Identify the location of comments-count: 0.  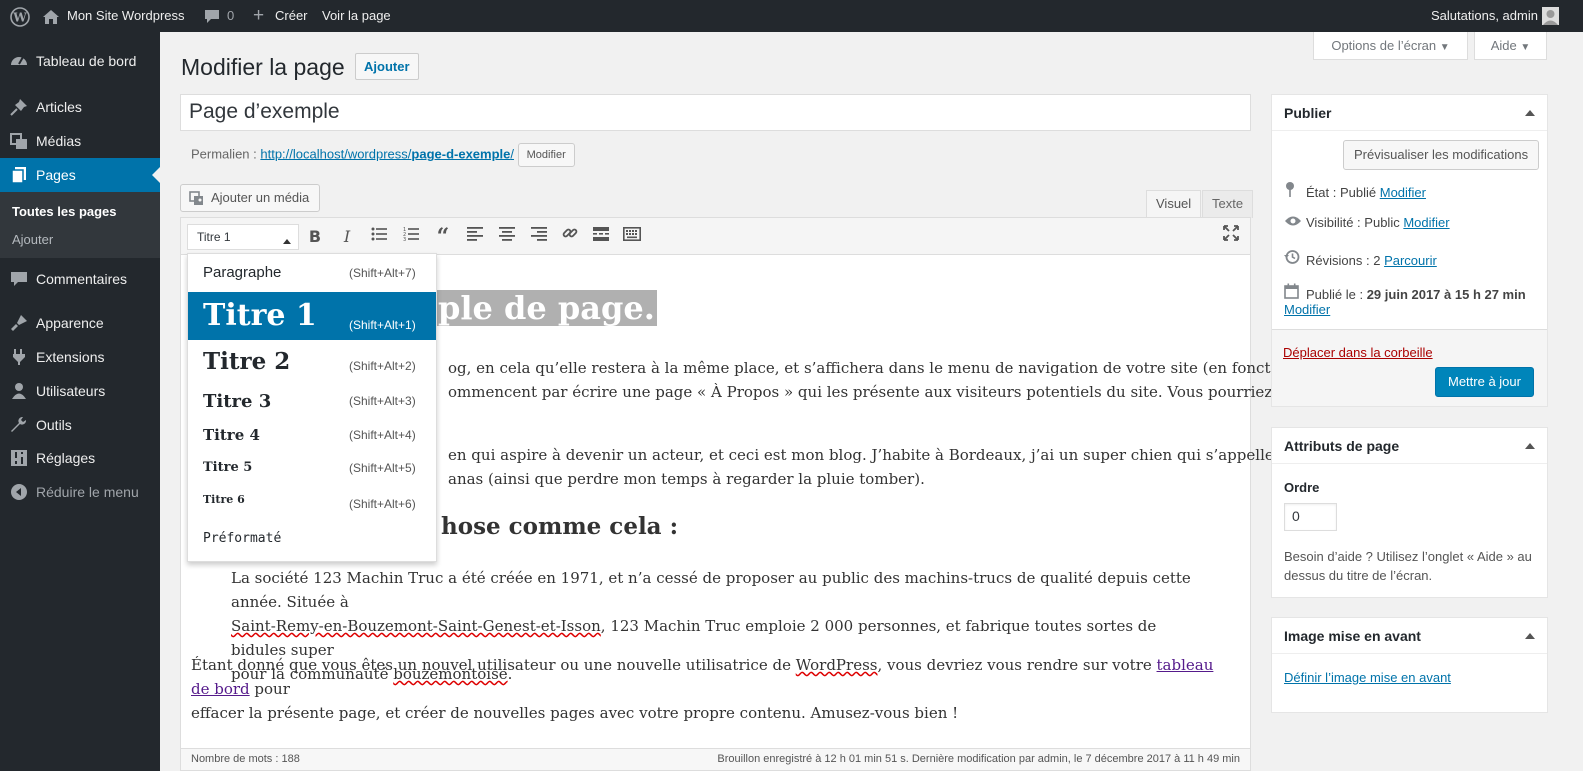
(230, 16).